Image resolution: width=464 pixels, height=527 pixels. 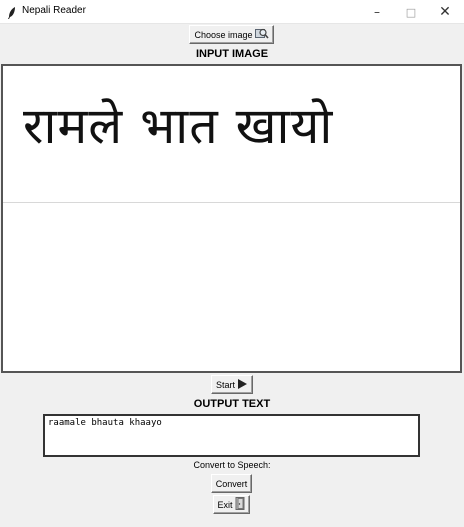 I want to click on image-divider, so click(x=231, y=202).